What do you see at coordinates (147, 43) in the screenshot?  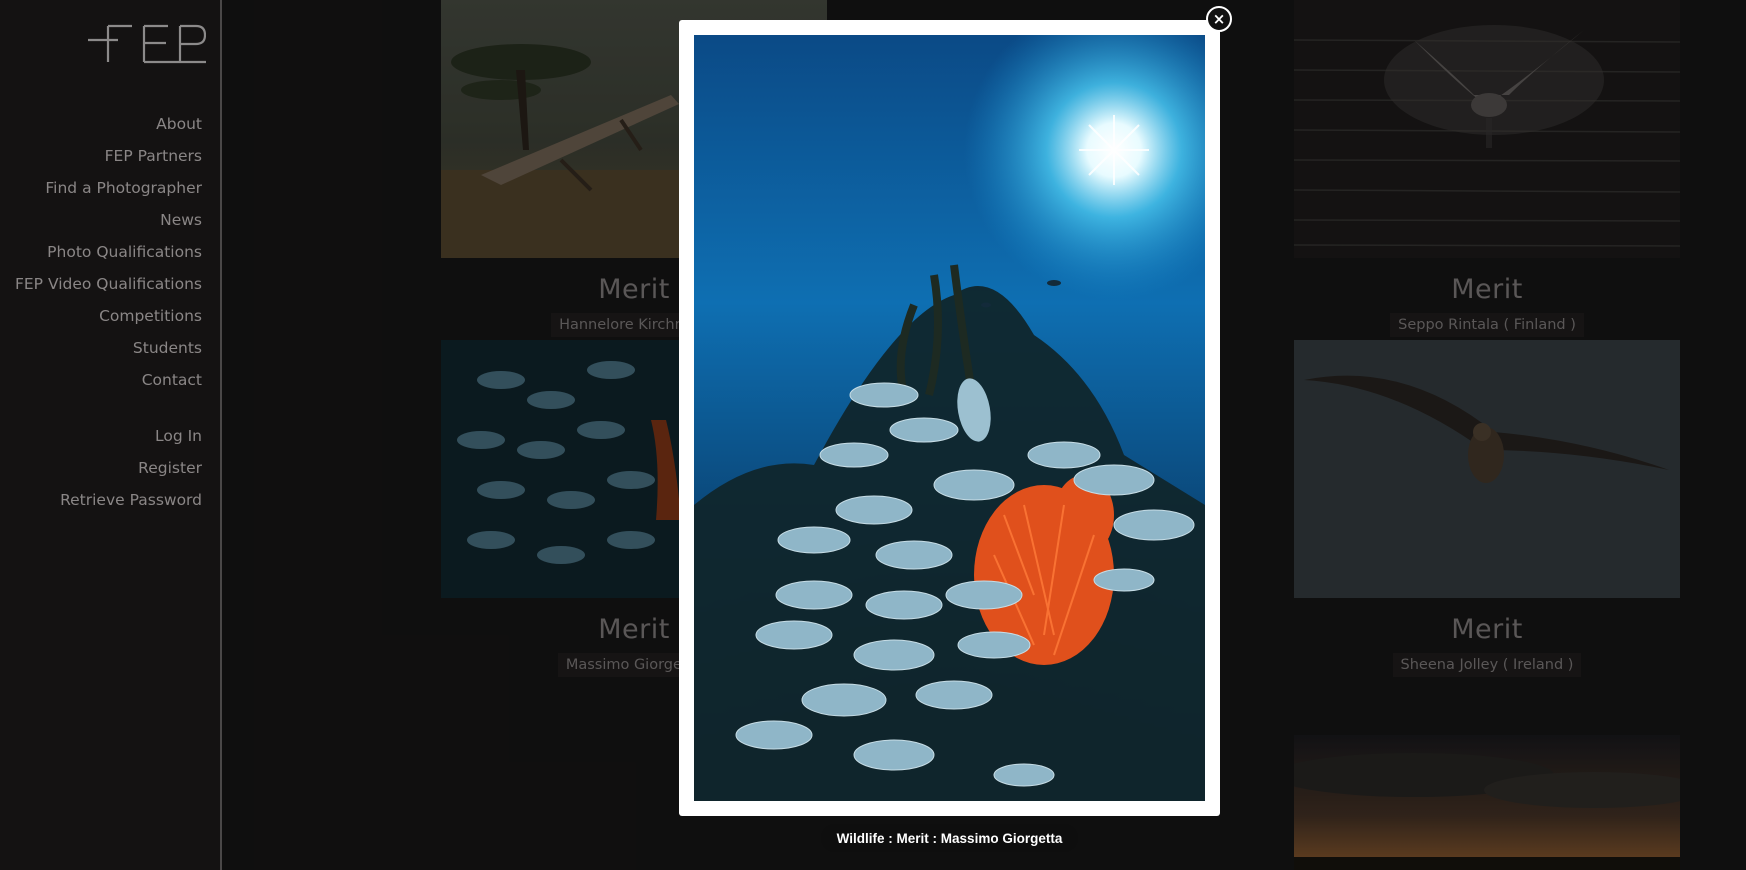 I see `fep-logo` at bounding box center [147, 43].